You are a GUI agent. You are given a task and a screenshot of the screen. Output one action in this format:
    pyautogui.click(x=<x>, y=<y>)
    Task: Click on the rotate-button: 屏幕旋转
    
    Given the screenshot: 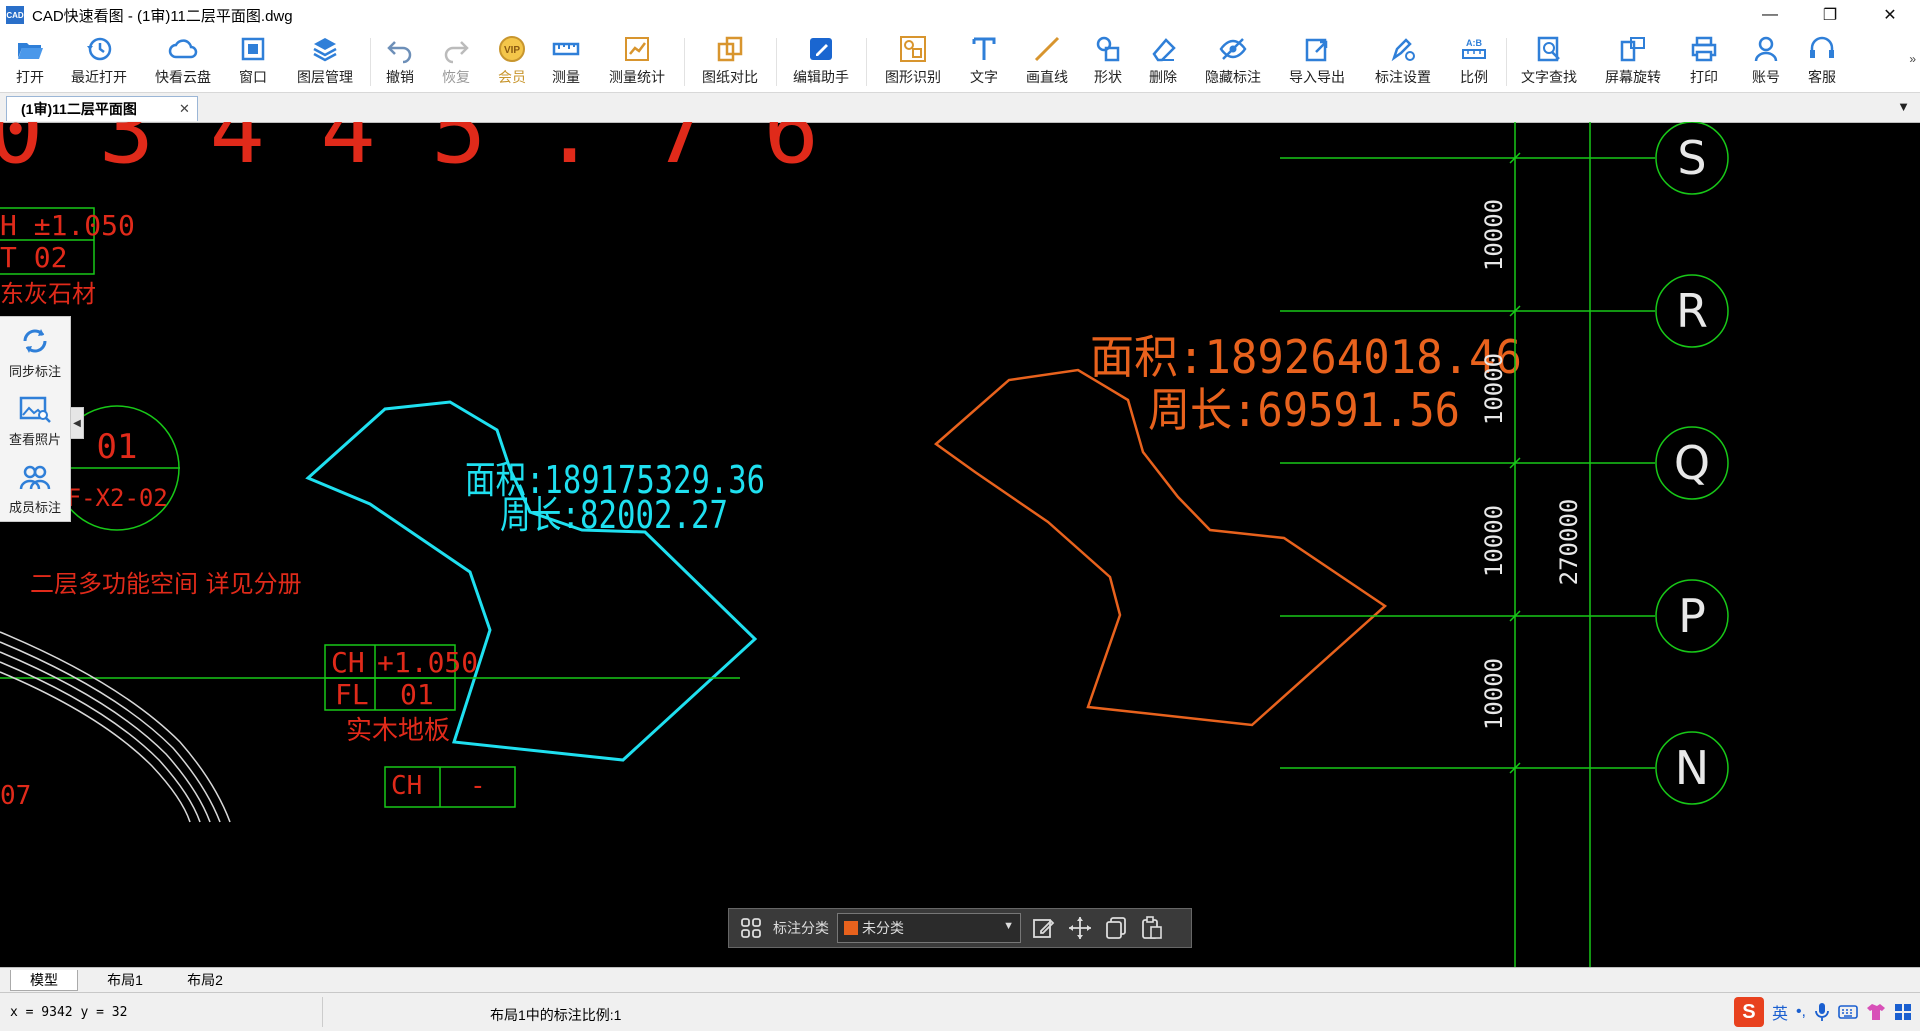 What is the action you would take?
    pyautogui.click(x=1633, y=62)
    